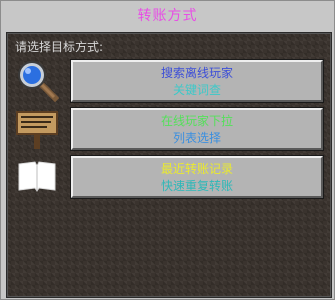 This screenshot has width=335, height=300. What do you see at coordinates (197, 177) in the screenshot?
I see `recent-transfer-records-button: 最近转账记录 快速重复转账` at bounding box center [197, 177].